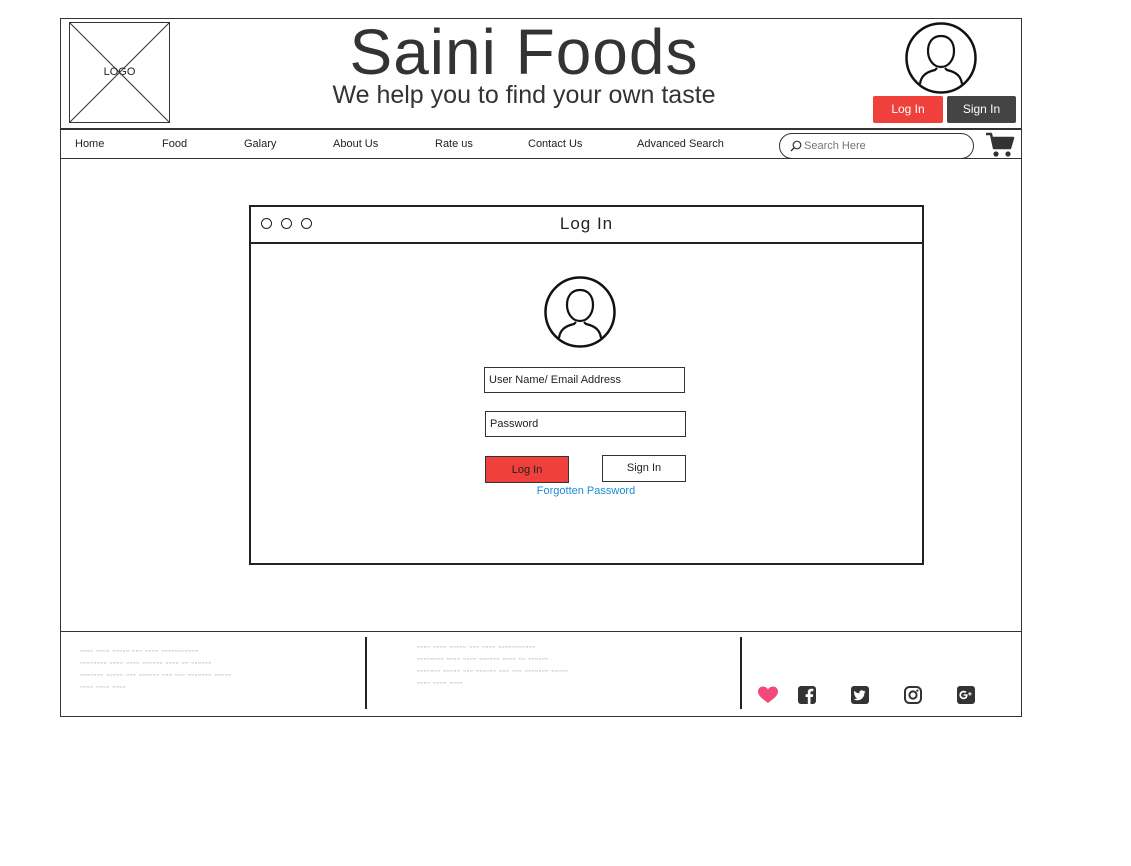 The height and width of the screenshot is (866, 1131). I want to click on user-avatar-icon, so click(941, 58).